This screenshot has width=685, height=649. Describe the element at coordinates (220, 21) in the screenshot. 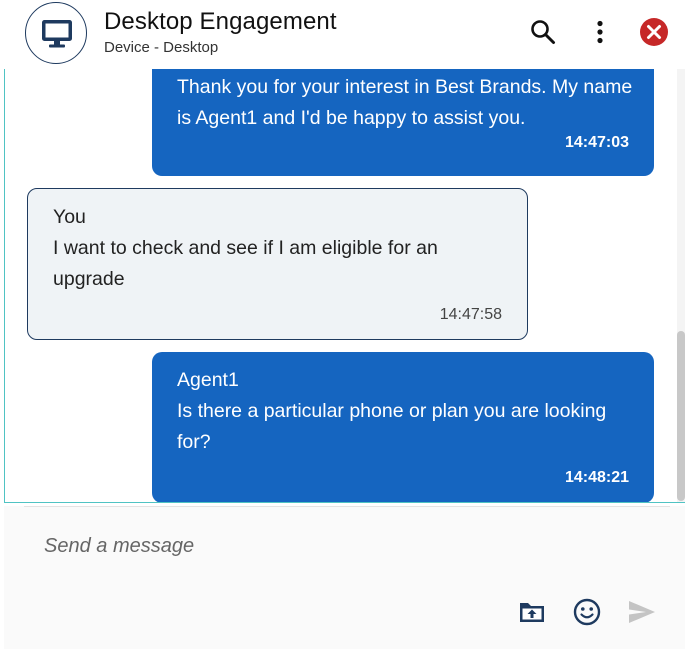

I see `engagement-title: Desktop Engagement` at that location.